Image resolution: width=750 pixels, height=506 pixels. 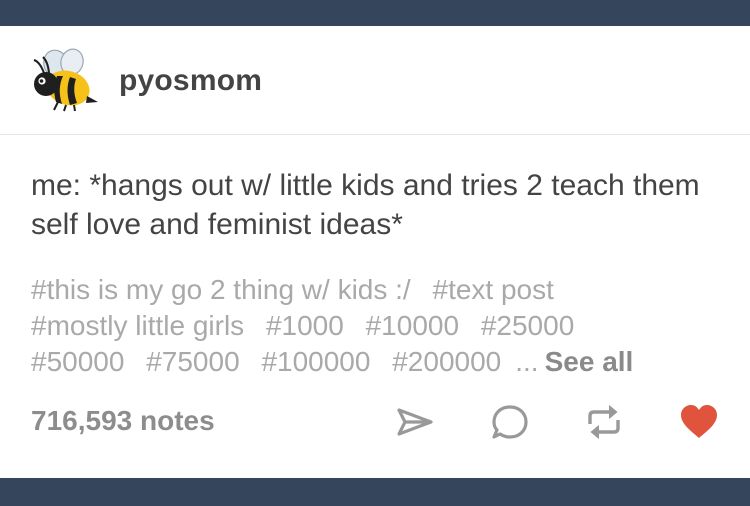 What do you see at coordinates (375, 492) in the screenshot?
I see `bottom-dashboard-bar` at bounding box center [375, 492].